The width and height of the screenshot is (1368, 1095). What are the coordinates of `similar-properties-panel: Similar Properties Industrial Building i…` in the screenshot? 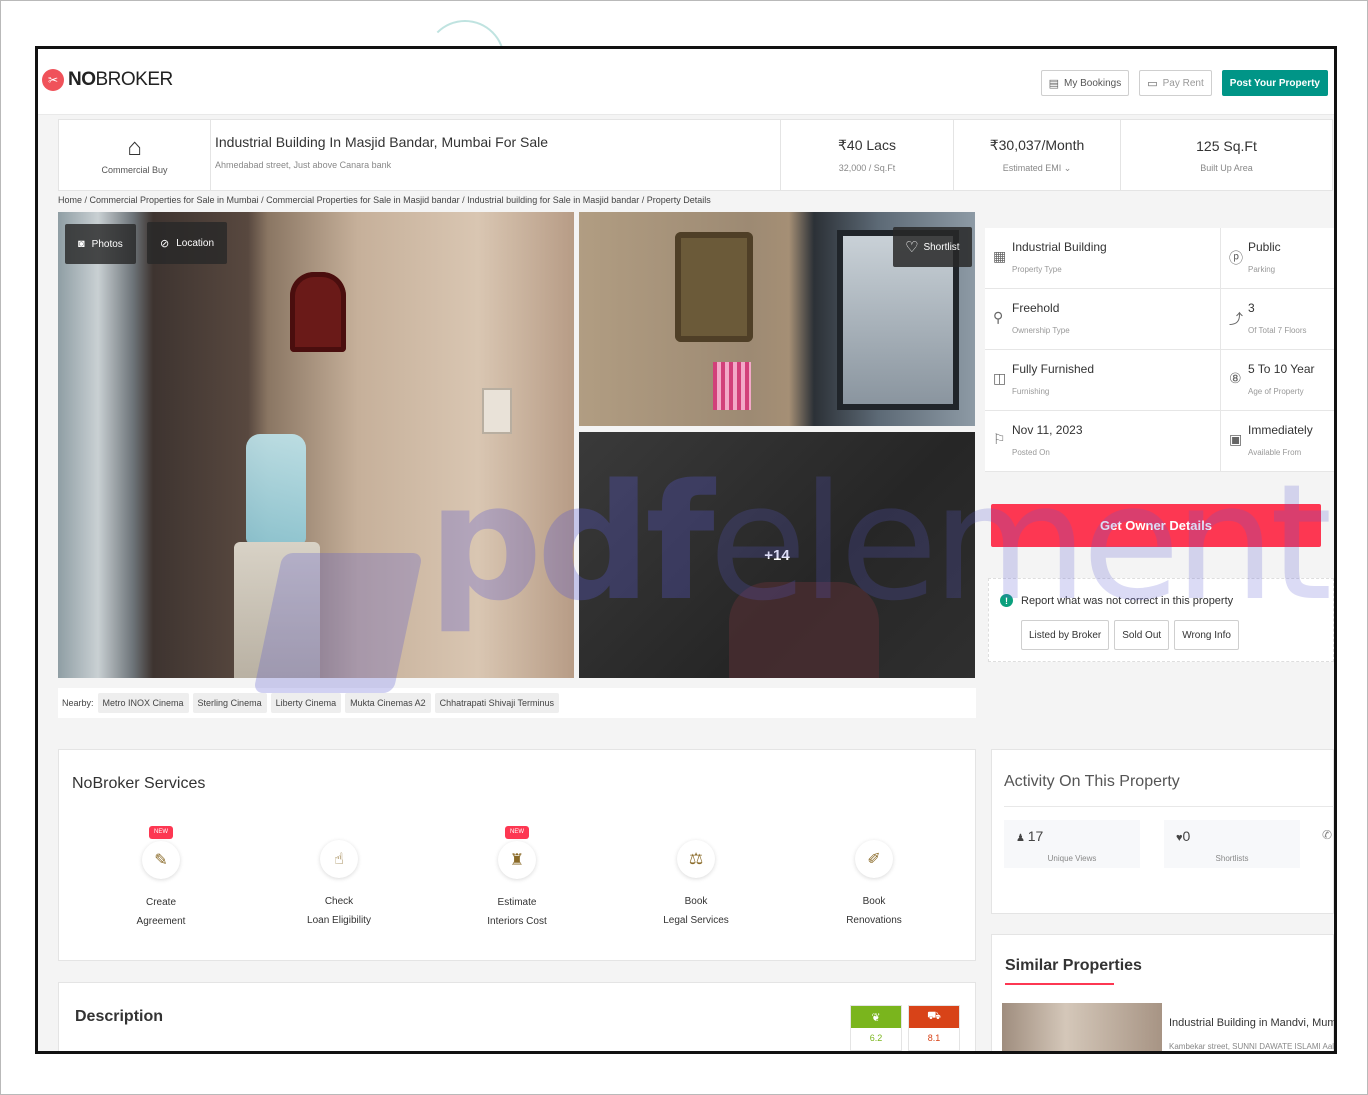 It's located at (1163, 992).